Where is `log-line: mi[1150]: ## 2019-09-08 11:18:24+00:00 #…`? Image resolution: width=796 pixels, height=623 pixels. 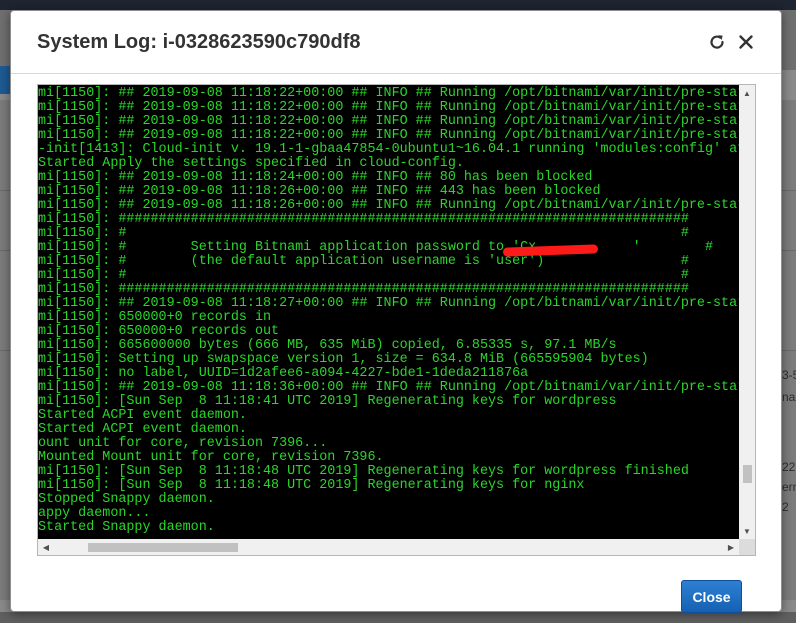 log-line: mi[1150]: ## 2019-09-08 11:18:24+00:00 #… is located at coordinates (315, 177).